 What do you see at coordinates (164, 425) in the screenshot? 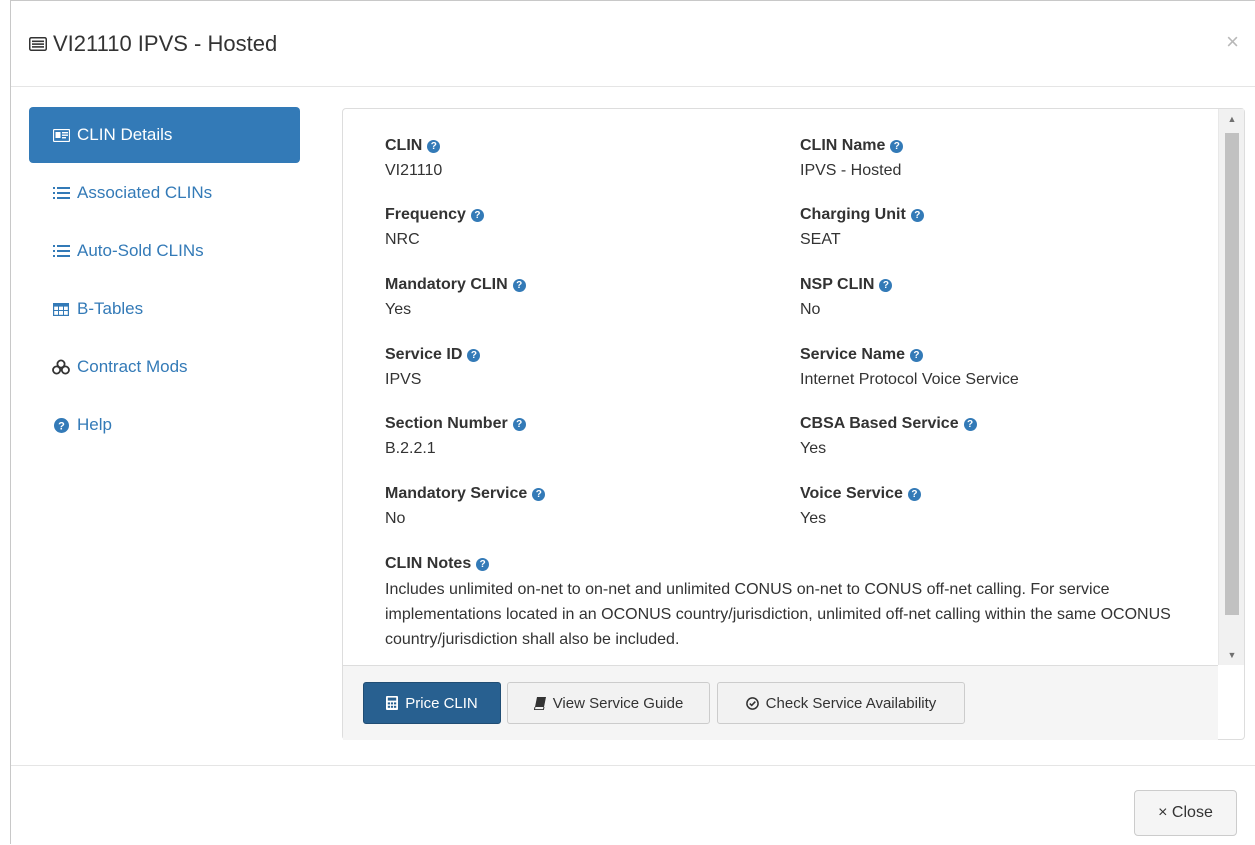
I see `sidebar-item-help: ? Help` at bounding box center [164, 425].